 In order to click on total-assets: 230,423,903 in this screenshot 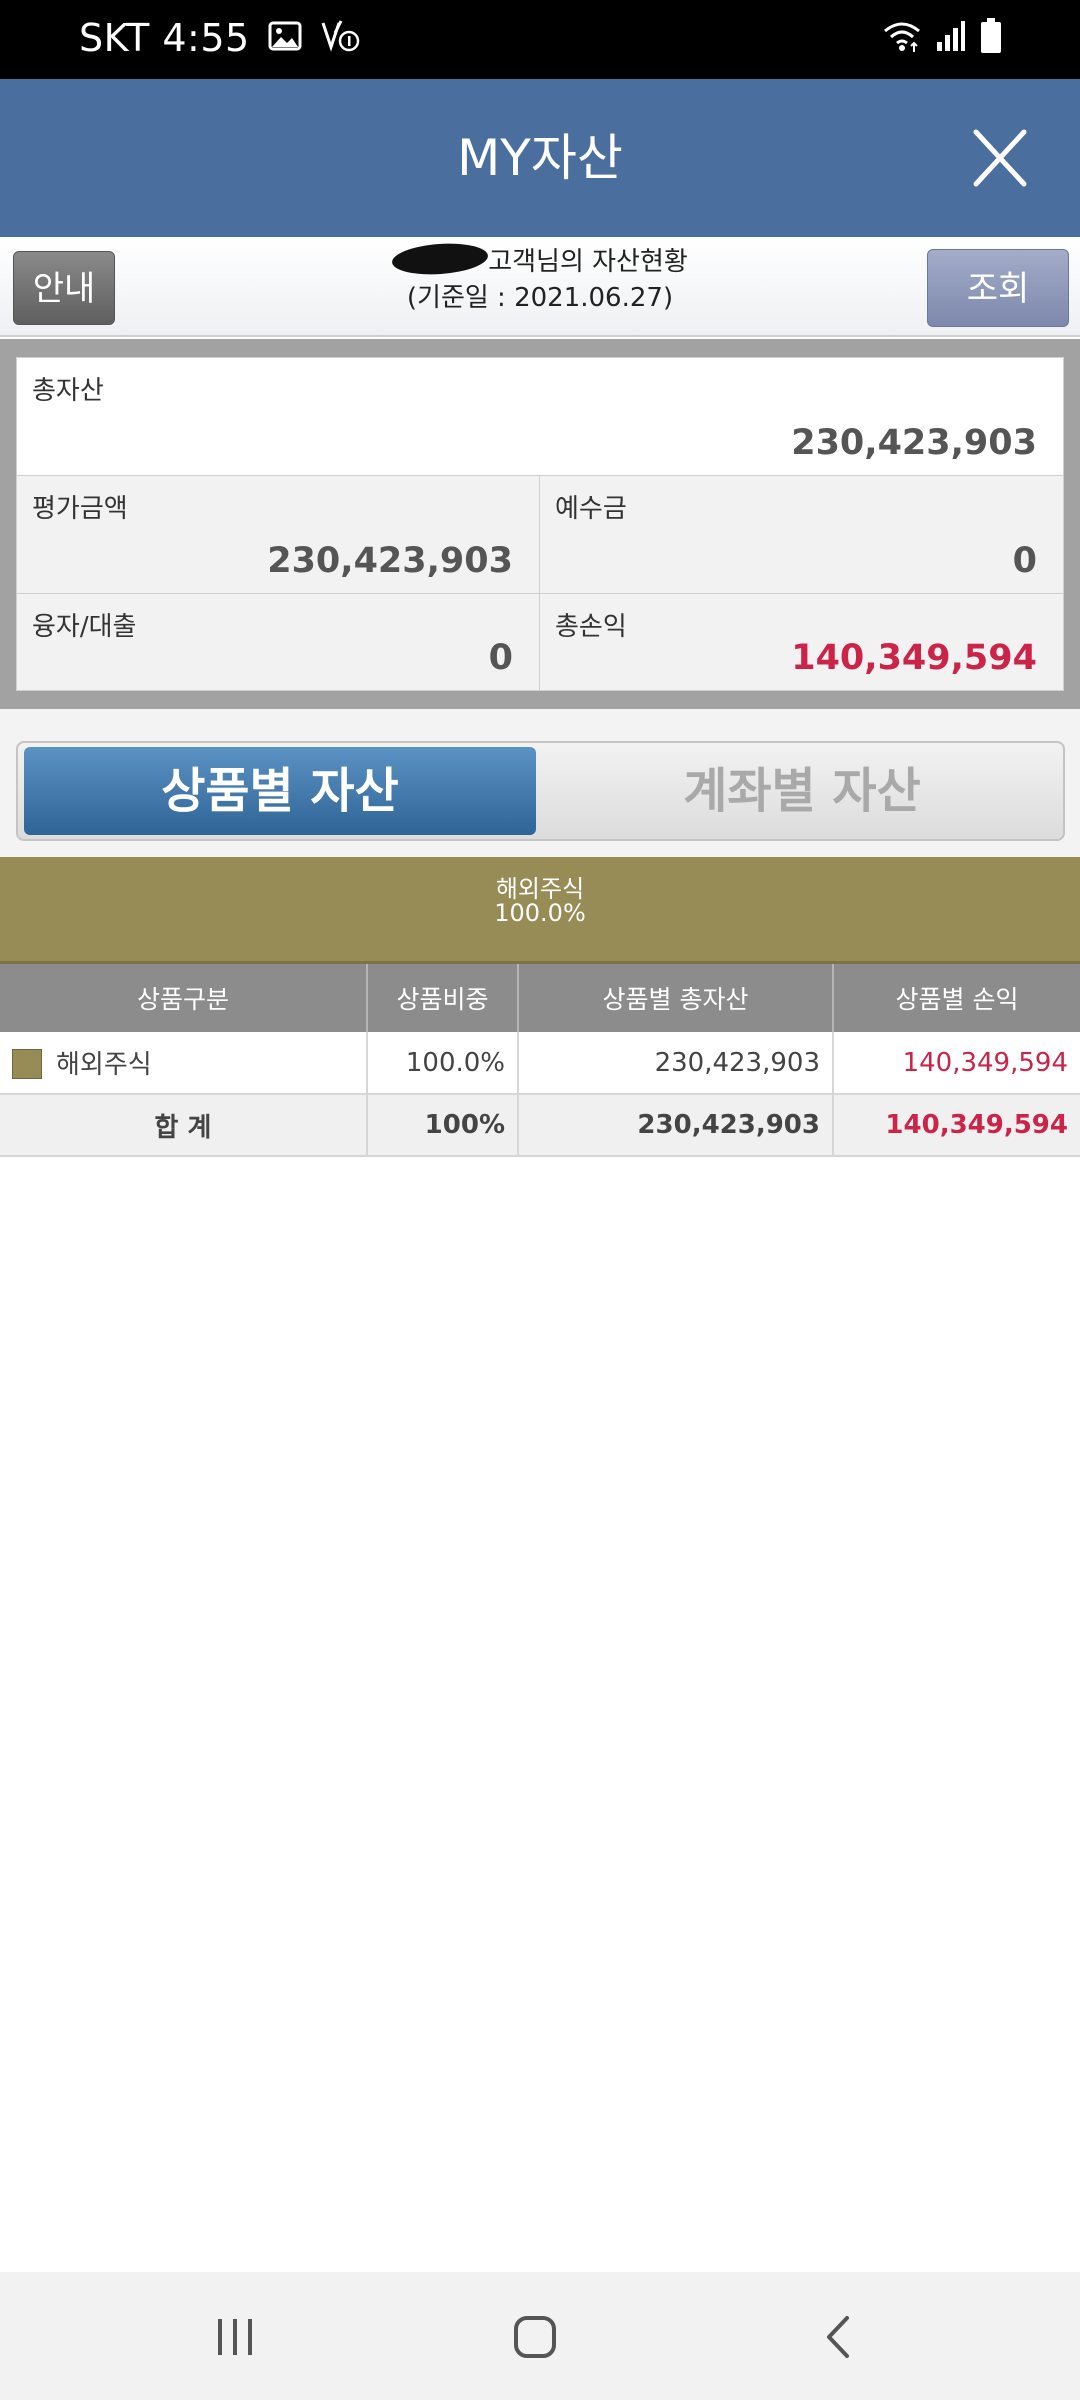, I will do `click(676, 1125)`.